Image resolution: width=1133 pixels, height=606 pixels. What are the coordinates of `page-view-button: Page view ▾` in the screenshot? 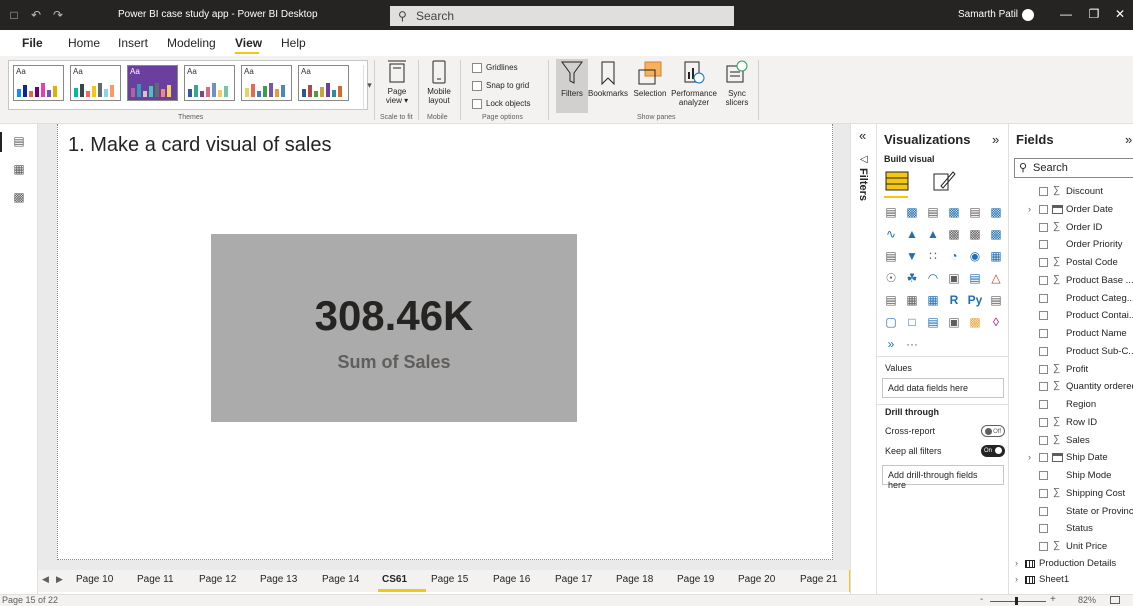 It's located at (397, 82).